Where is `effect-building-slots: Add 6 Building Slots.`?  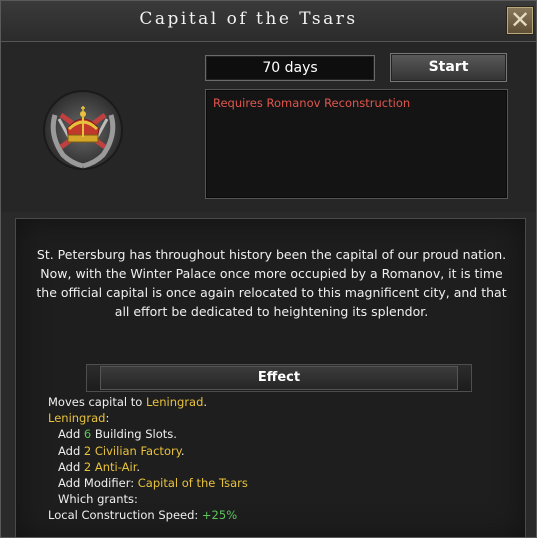 effect-building-slots: Add 6 Building Slots. is located at coordinates (117, 434).